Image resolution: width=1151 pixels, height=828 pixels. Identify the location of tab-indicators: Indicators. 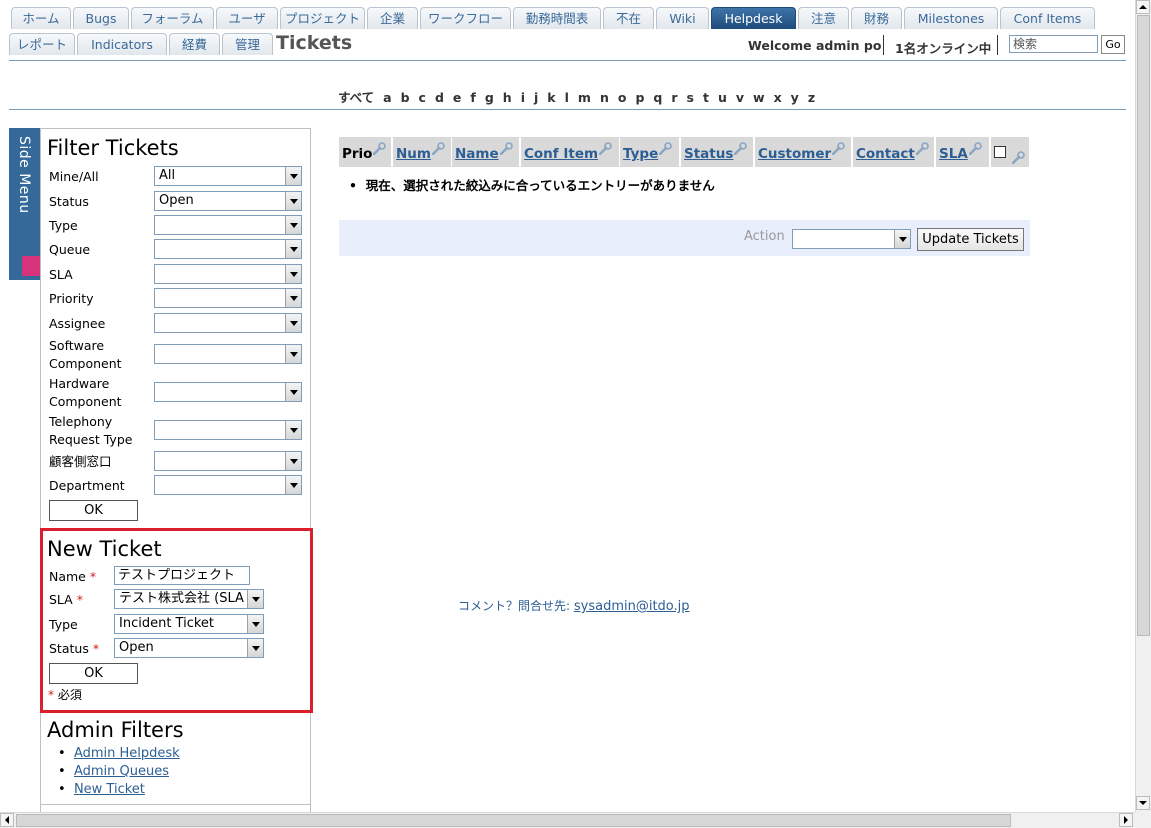
(122, 44).